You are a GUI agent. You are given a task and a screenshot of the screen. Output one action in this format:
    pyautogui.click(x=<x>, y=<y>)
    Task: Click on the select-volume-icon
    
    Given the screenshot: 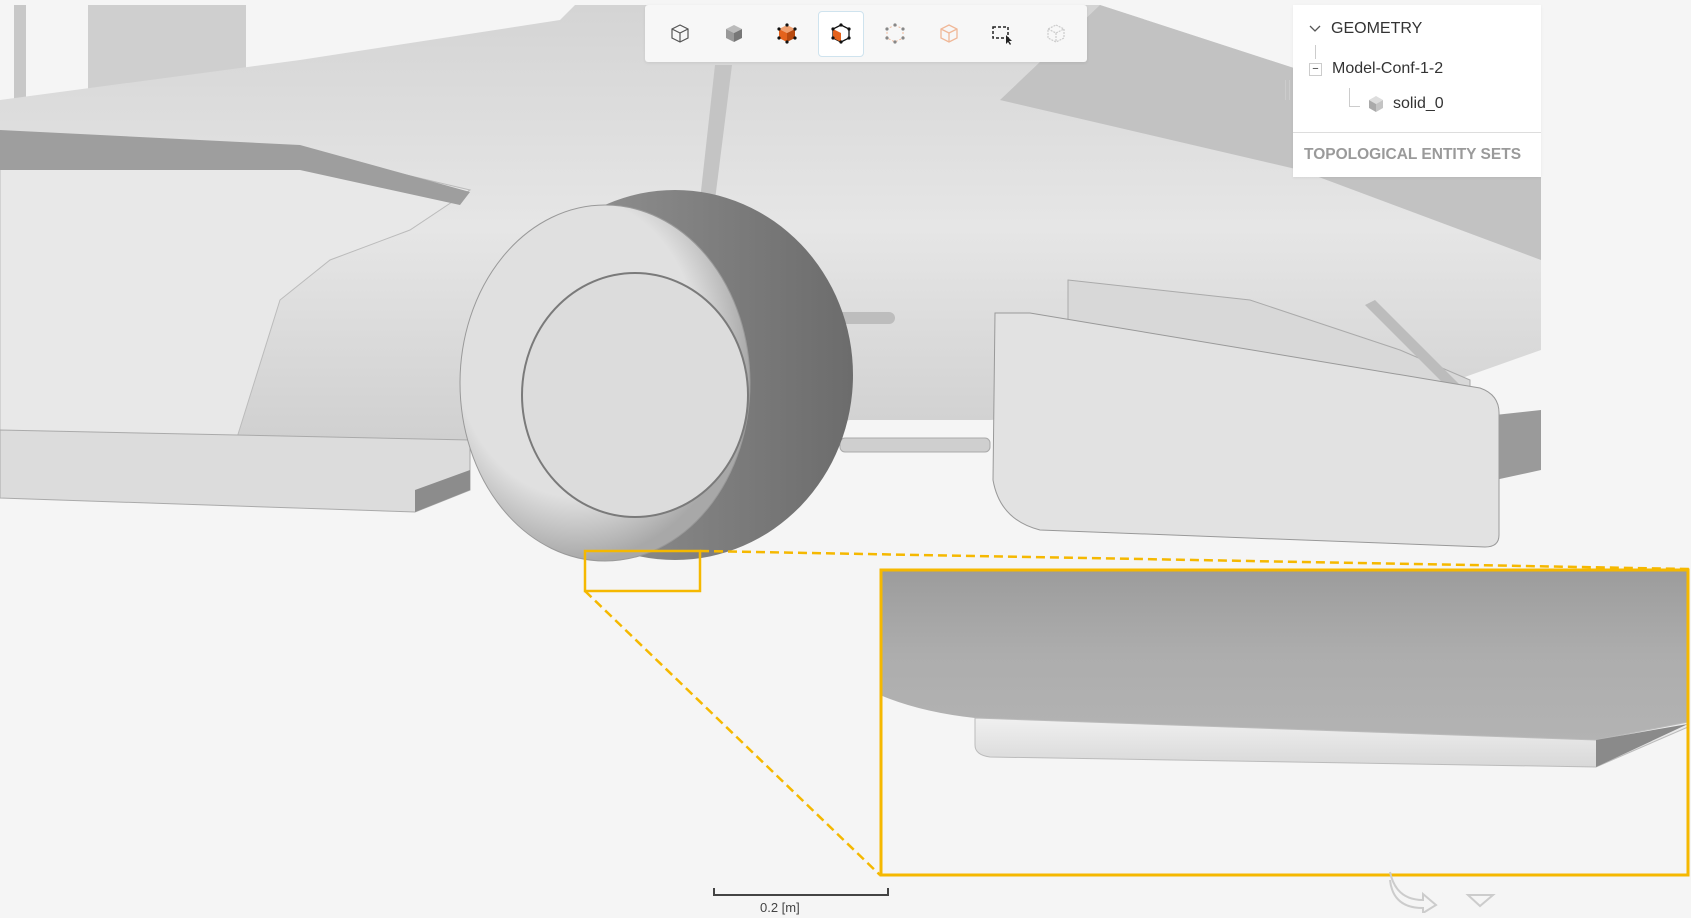 What is the action you would take?
    pyautogui.click(x=787, y=33)
    